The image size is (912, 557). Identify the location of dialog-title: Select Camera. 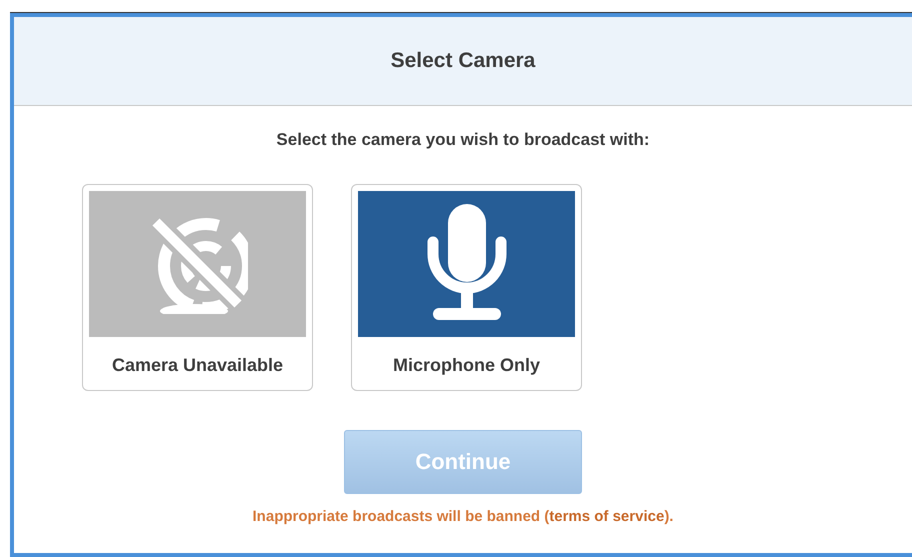
(463, 61).